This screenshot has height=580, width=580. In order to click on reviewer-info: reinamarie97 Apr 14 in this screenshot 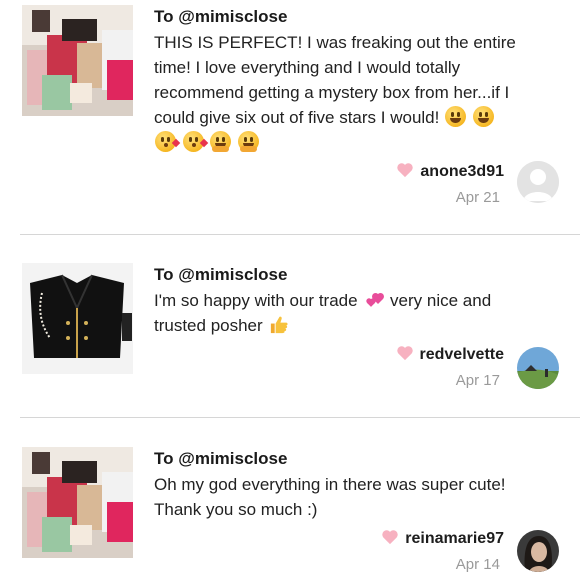, I will do `click(442, 551)`.